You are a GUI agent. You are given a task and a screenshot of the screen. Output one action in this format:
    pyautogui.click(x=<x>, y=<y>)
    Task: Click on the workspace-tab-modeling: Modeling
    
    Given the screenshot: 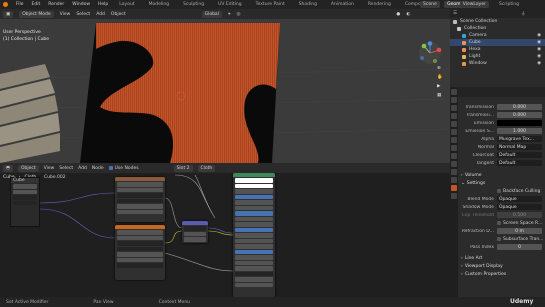 What is the action you would take?
    pyautogui.click(x=159, y=4)
    